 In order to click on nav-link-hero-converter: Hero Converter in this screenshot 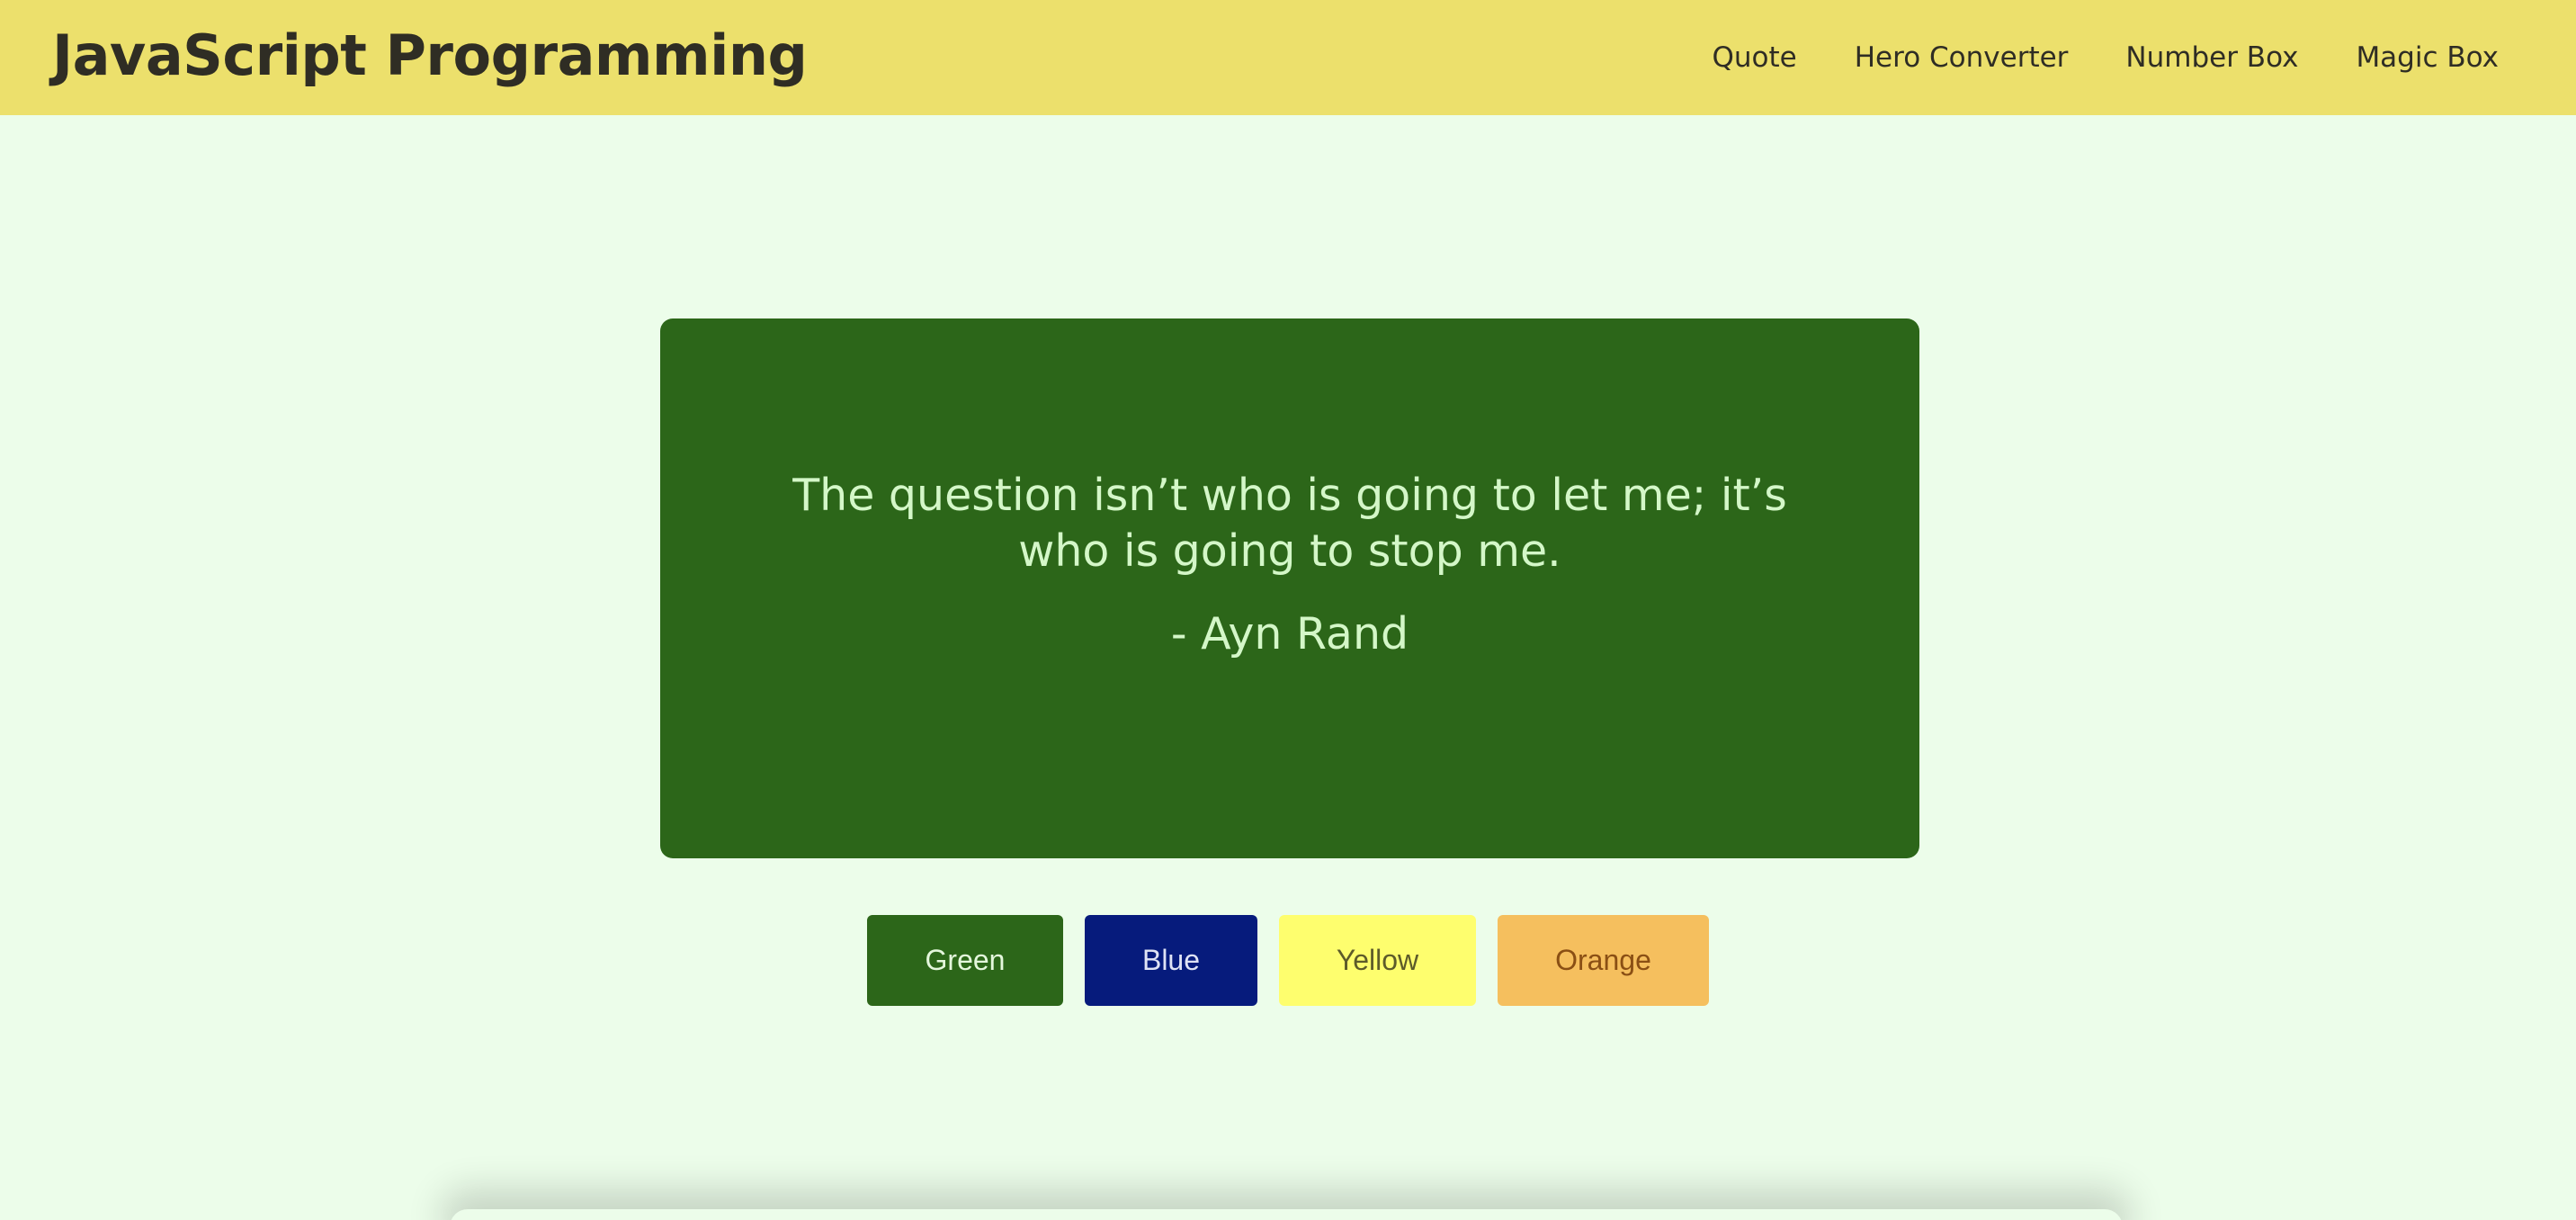, I will do `click(1962, 57)`.